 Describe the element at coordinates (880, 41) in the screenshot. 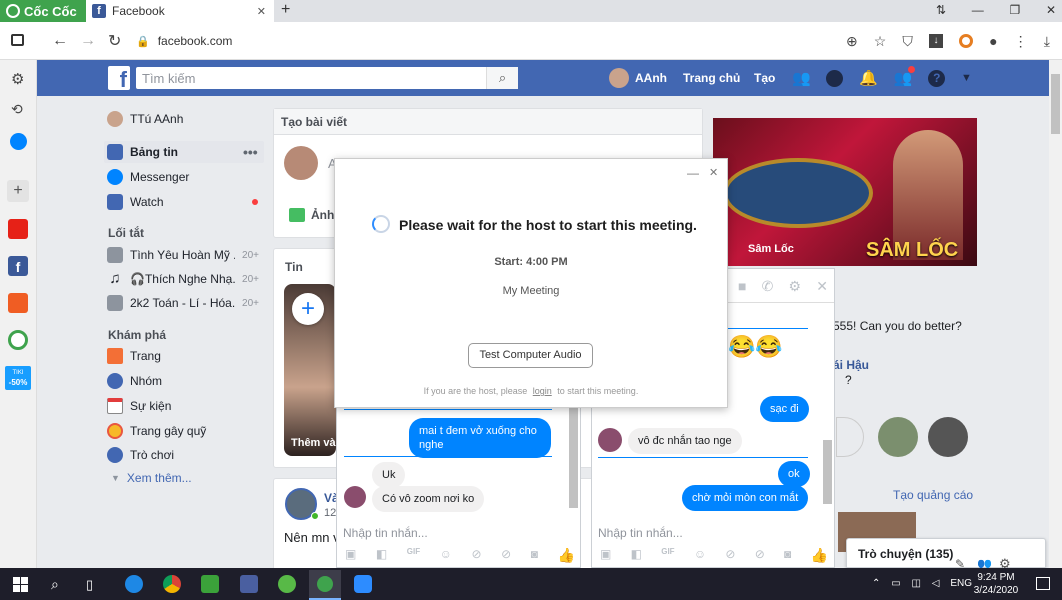

I see `bookmark-star-icon: ☆` at that location.